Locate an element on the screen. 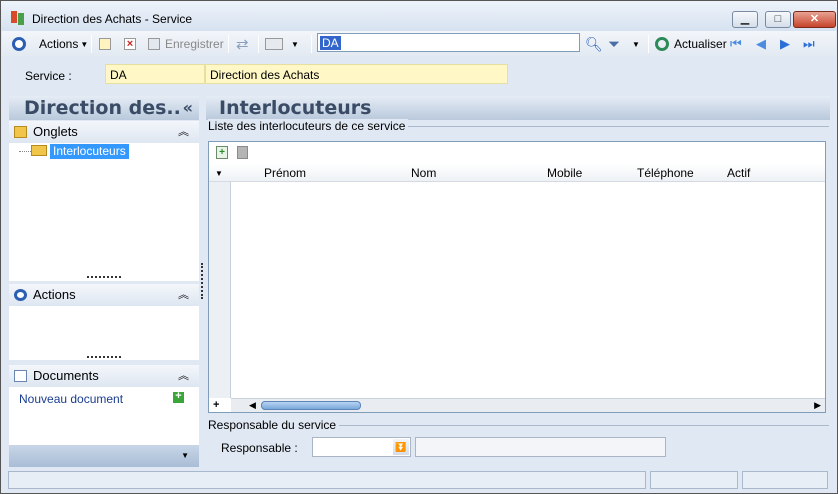 This screenshot has height=494, width=838. last-record-icon: ⏭ is located at coordinates (809, 44).